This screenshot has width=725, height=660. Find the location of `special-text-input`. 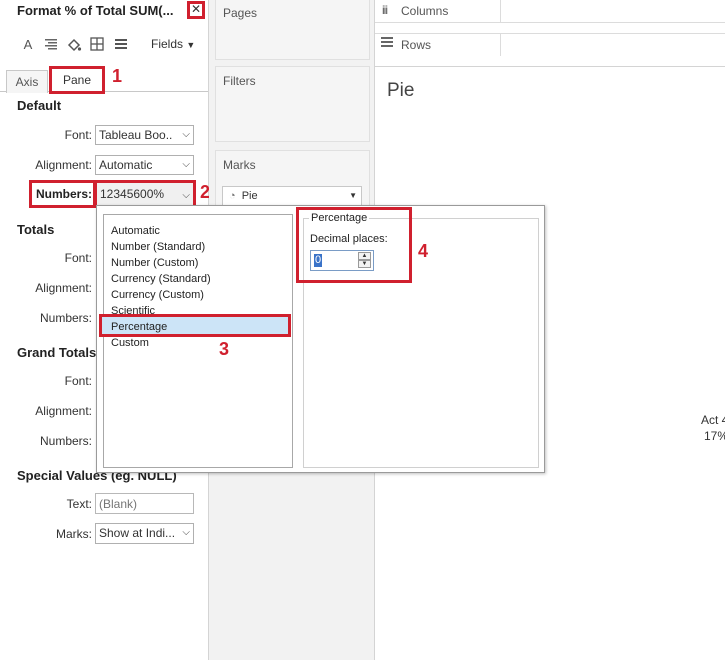

special-text-input is located at coordinates (144, 503).